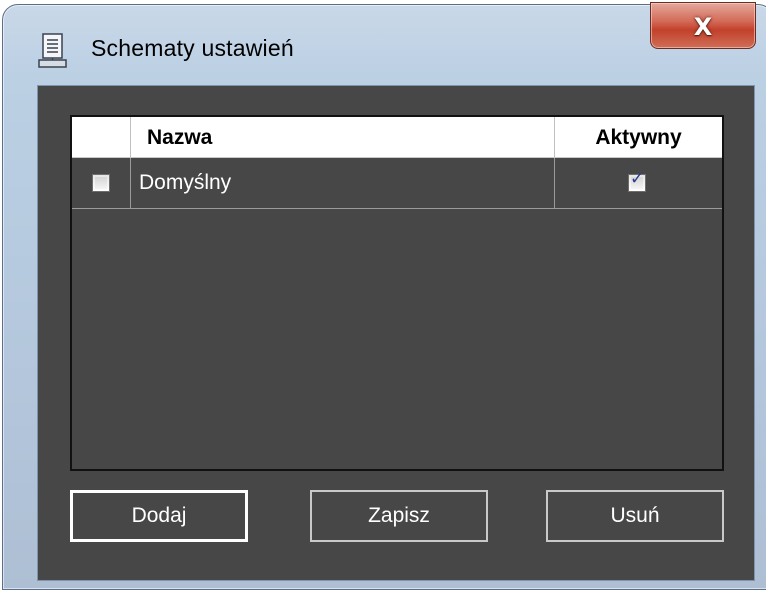  I want to click on row-active-cell: ✓, so click(638, 183).